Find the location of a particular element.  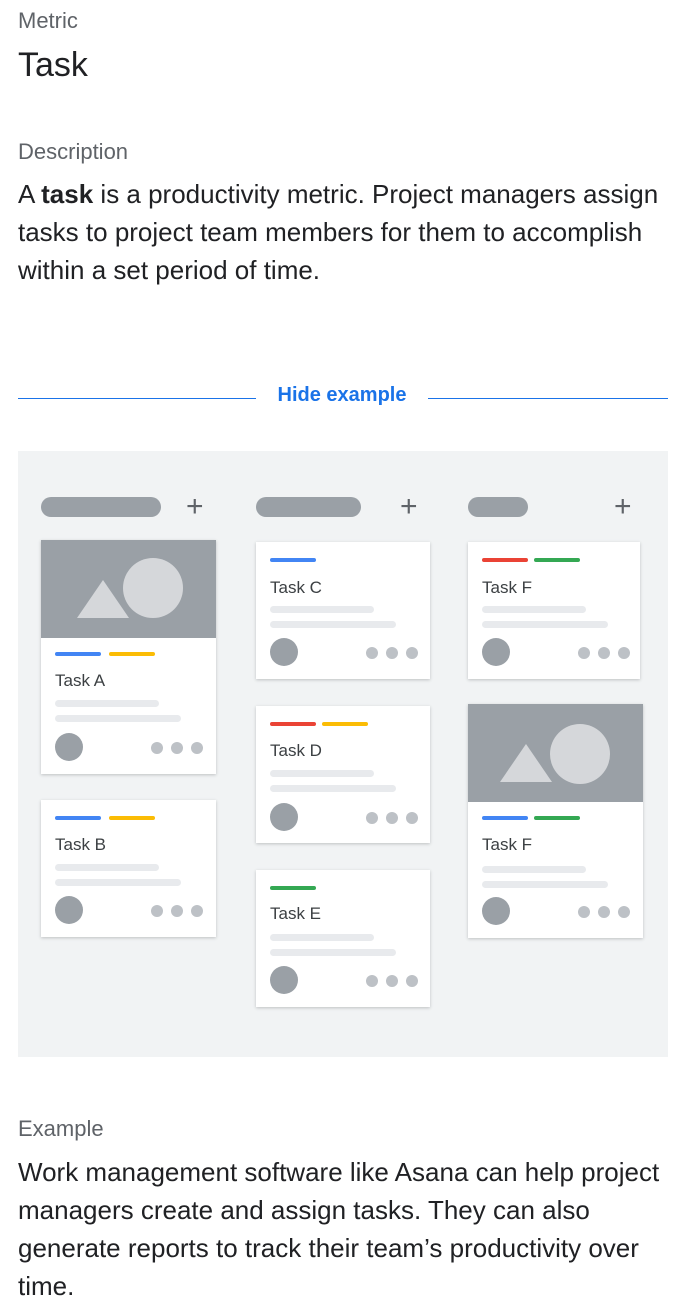

example-toggle-row: Hide example is located at coordinates (343, 398).